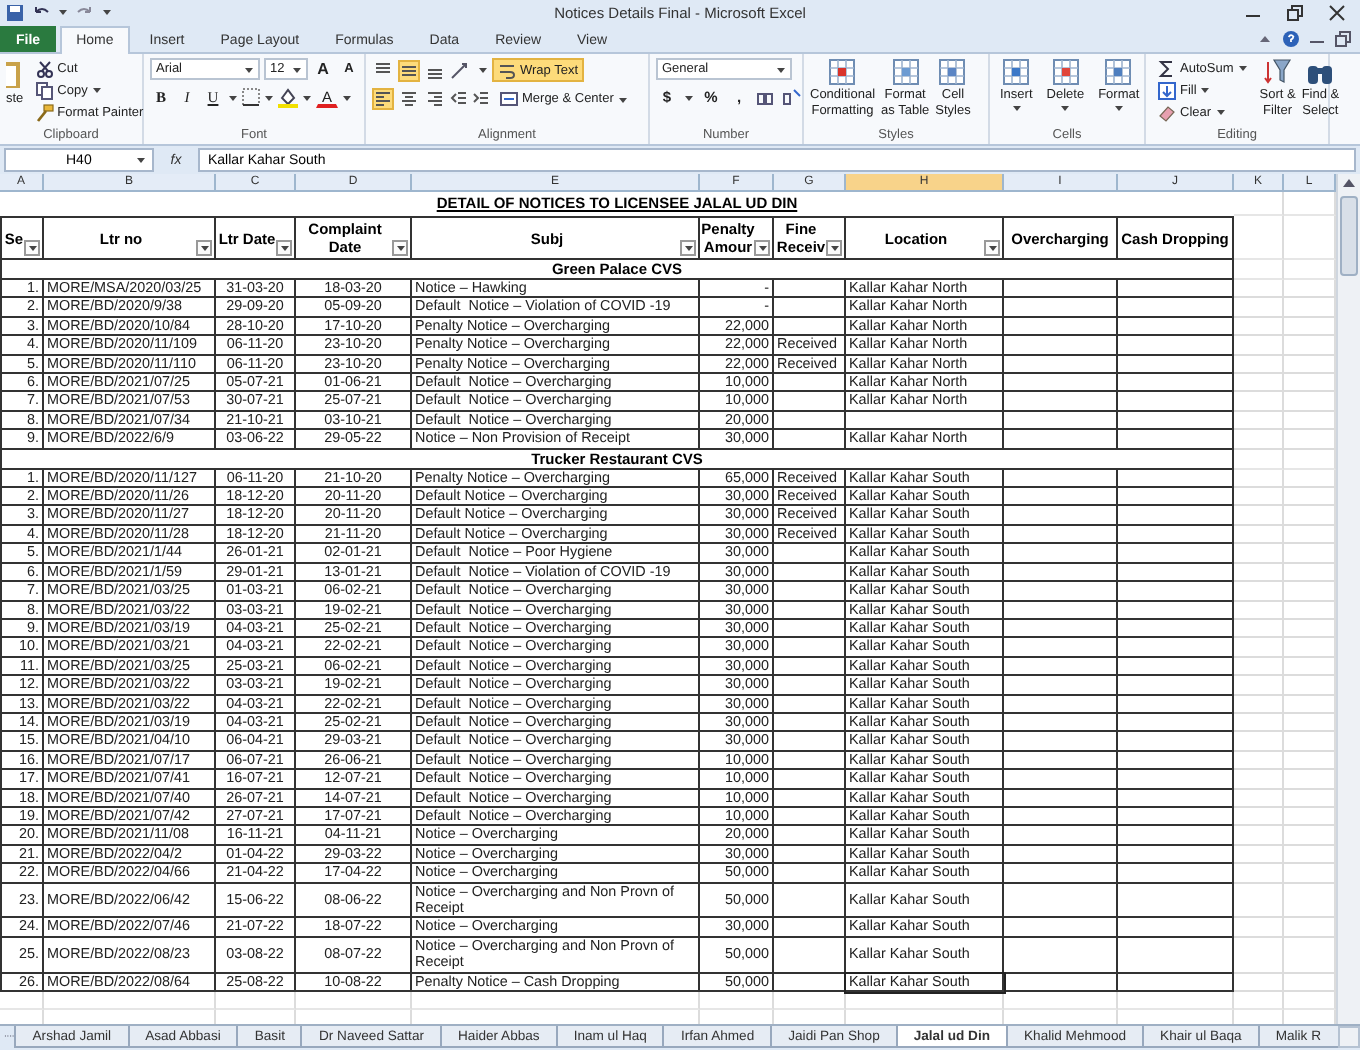 The width and height of the screenshot is (1360, 1050). What do you see at coordinates (409, 99) in the screenshot?
I see `align-center-button` at bounding box center [409, 99].